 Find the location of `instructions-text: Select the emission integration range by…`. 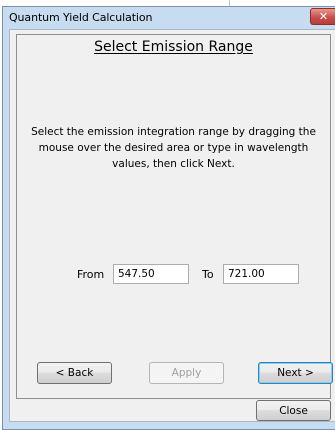

instructions-text: Select the emission integration range by… is located at coordinates (173, 148).